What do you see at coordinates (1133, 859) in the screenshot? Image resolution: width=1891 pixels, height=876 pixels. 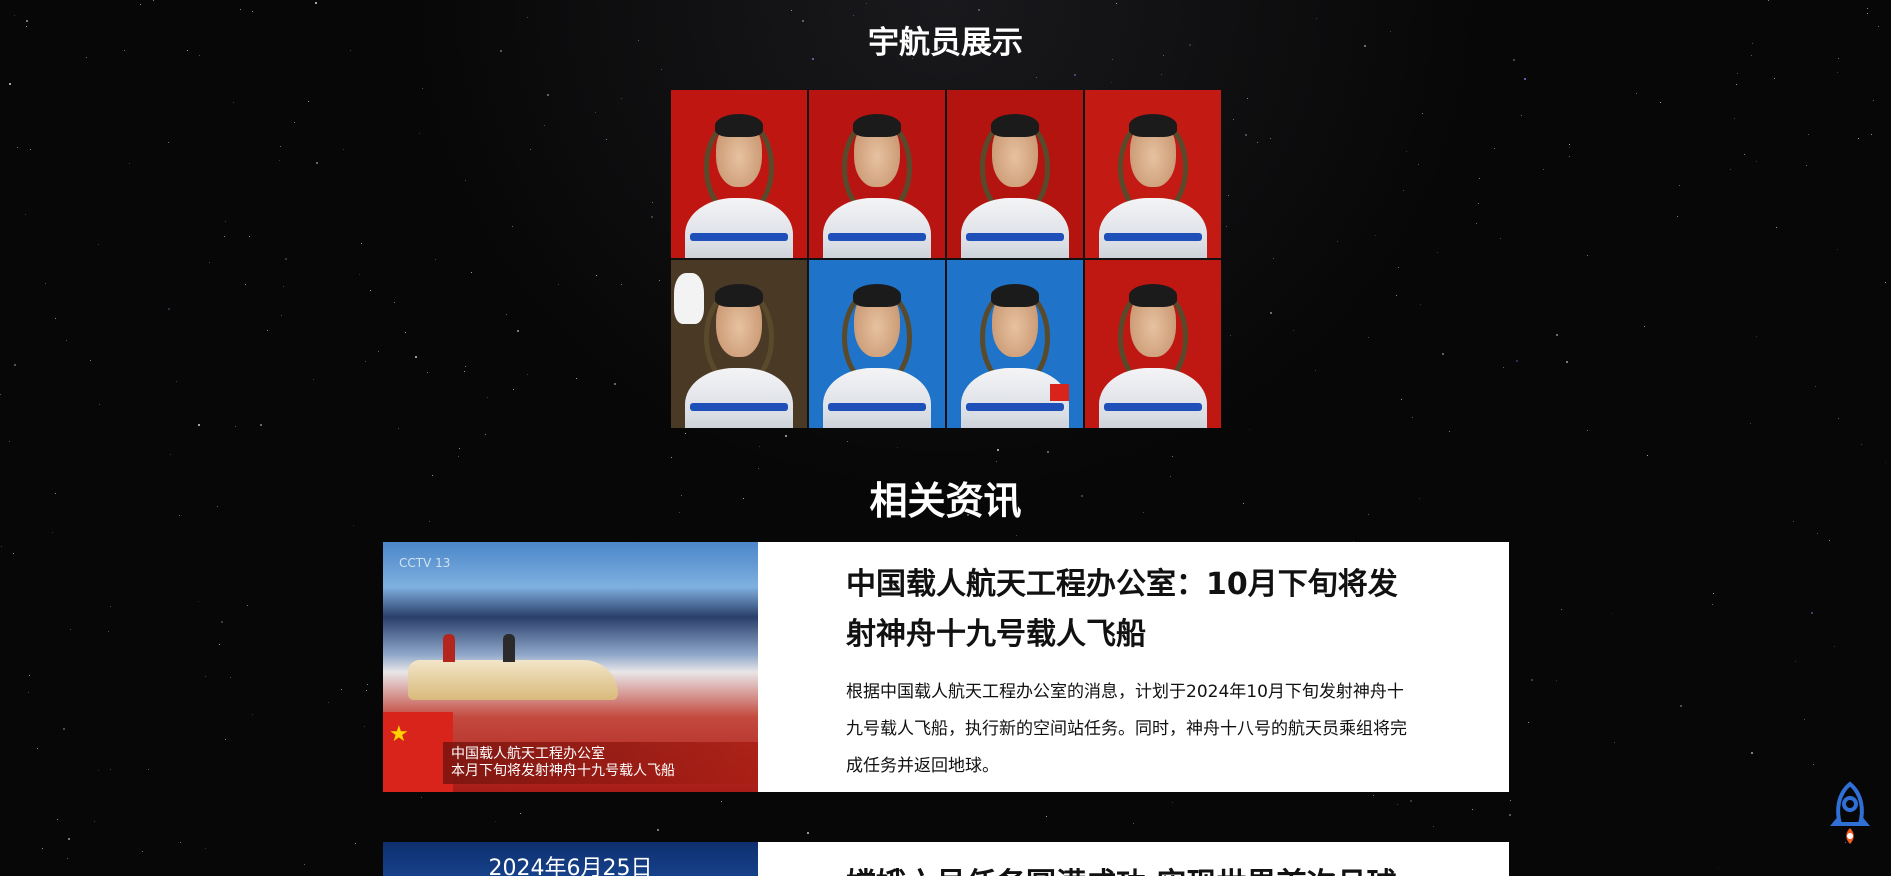 I see `news-body: 嫦娥六号任务圆满成功 实现世界首次月球` at bounding box center [1133, 859].